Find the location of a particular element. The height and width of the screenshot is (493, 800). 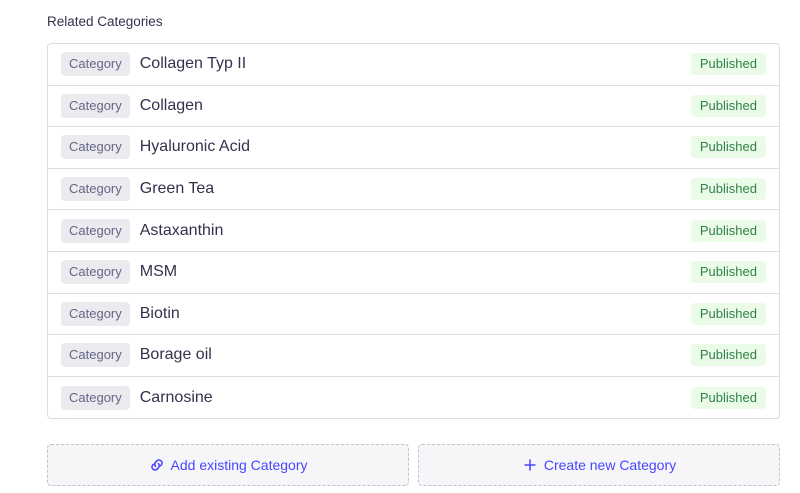

section-title: Related Categories is located at coordinates (105, 21).